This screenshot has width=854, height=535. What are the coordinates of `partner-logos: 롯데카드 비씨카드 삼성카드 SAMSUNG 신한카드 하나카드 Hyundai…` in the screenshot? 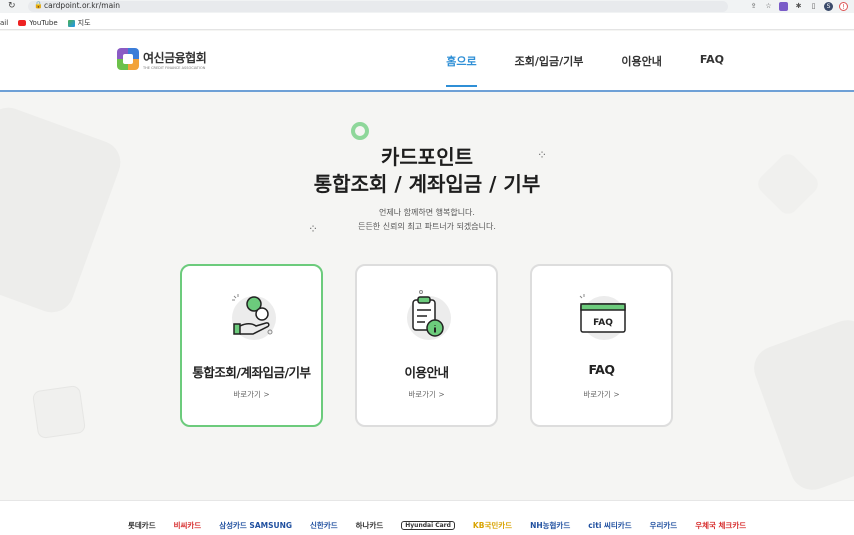 It's located at (437, 525).